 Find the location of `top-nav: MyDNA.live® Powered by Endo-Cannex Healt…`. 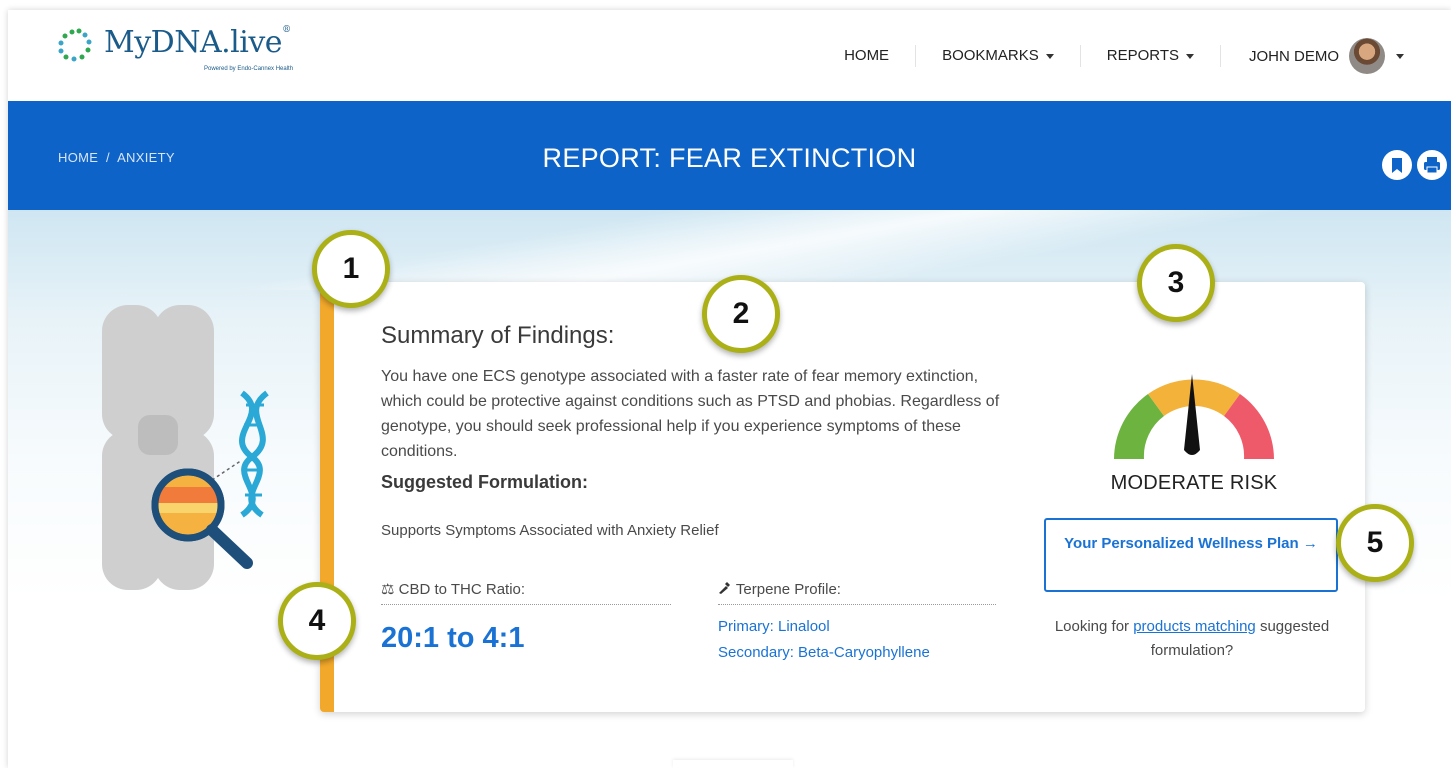

top-nav: MyDNA.live® Powered by Endo-Cannex Healt… is located at coordinates (729, 55).